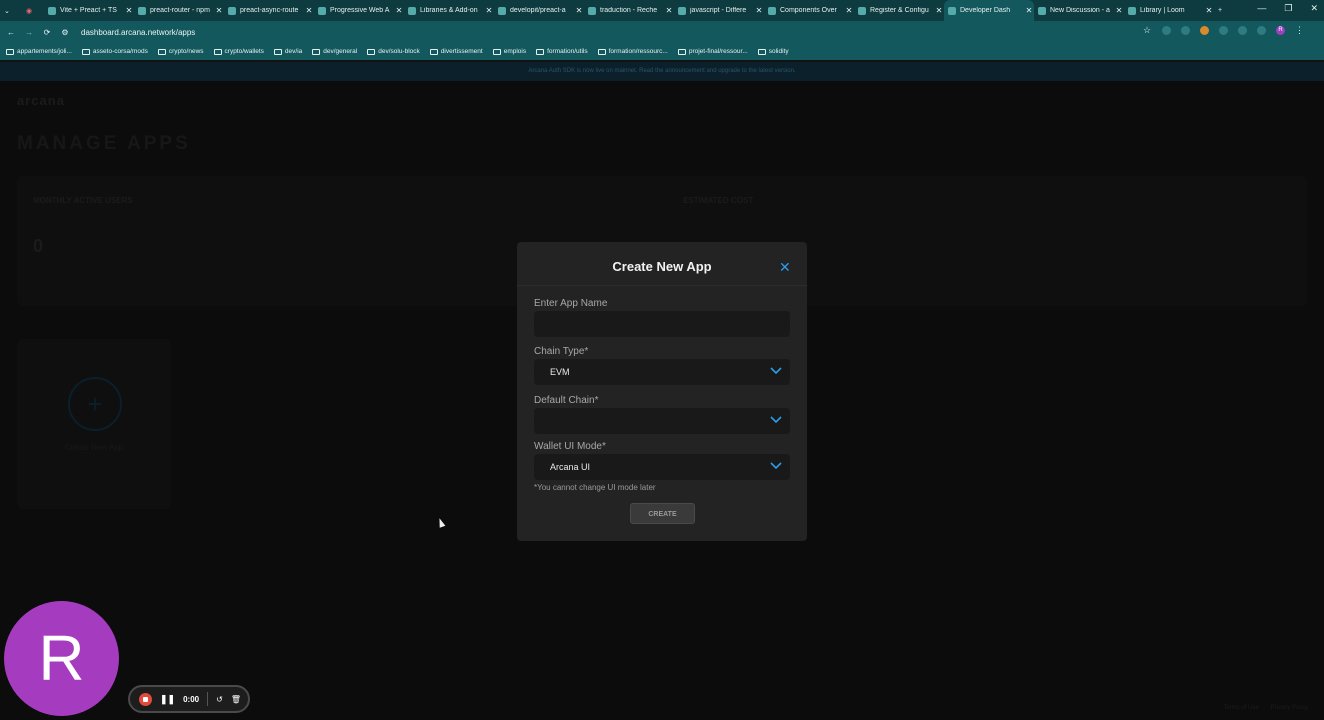 This screenshot has width=1324, height=720. What do you see at coordinates (179, 10) in the screenshot?
I see `browser-tab: preact-router - npm ✕` at bounding box center [179, 10].